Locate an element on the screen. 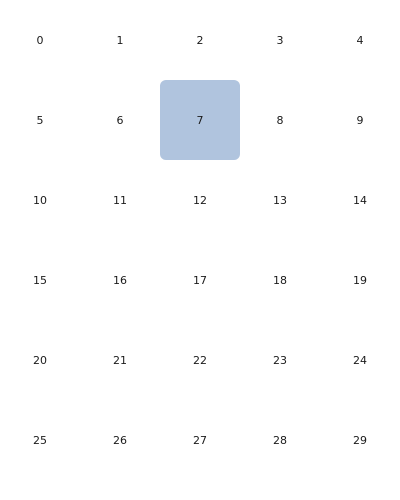 This screenshot has height=500, width=400. grid-cell-10: 10 is located at coordinates (40, 200).